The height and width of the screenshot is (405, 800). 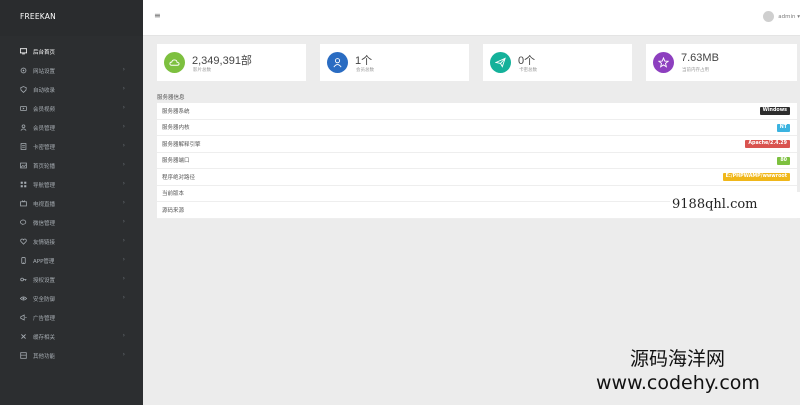 I want to click on sidebar-item-label: 后台首页, so click(x=44, y=52).